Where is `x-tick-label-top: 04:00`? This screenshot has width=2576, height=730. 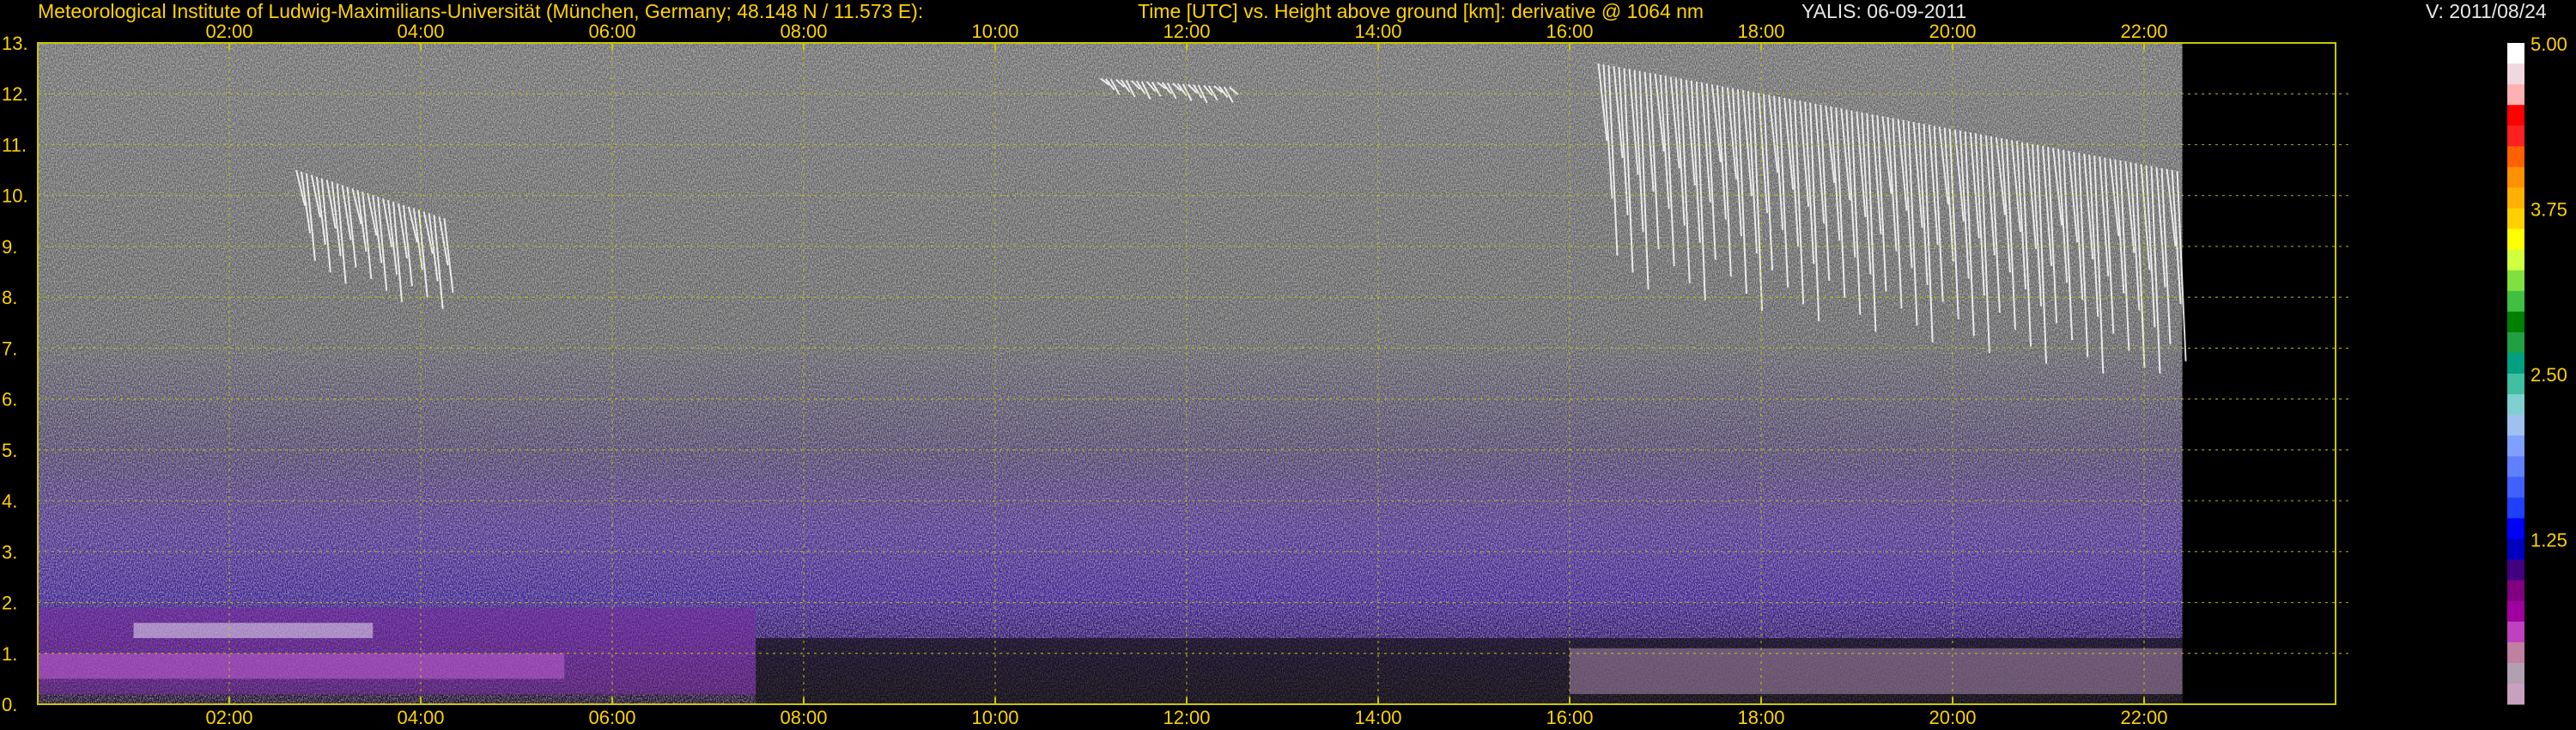
x-tick-label-top: 04:00 is located at coordinates (420, 31).